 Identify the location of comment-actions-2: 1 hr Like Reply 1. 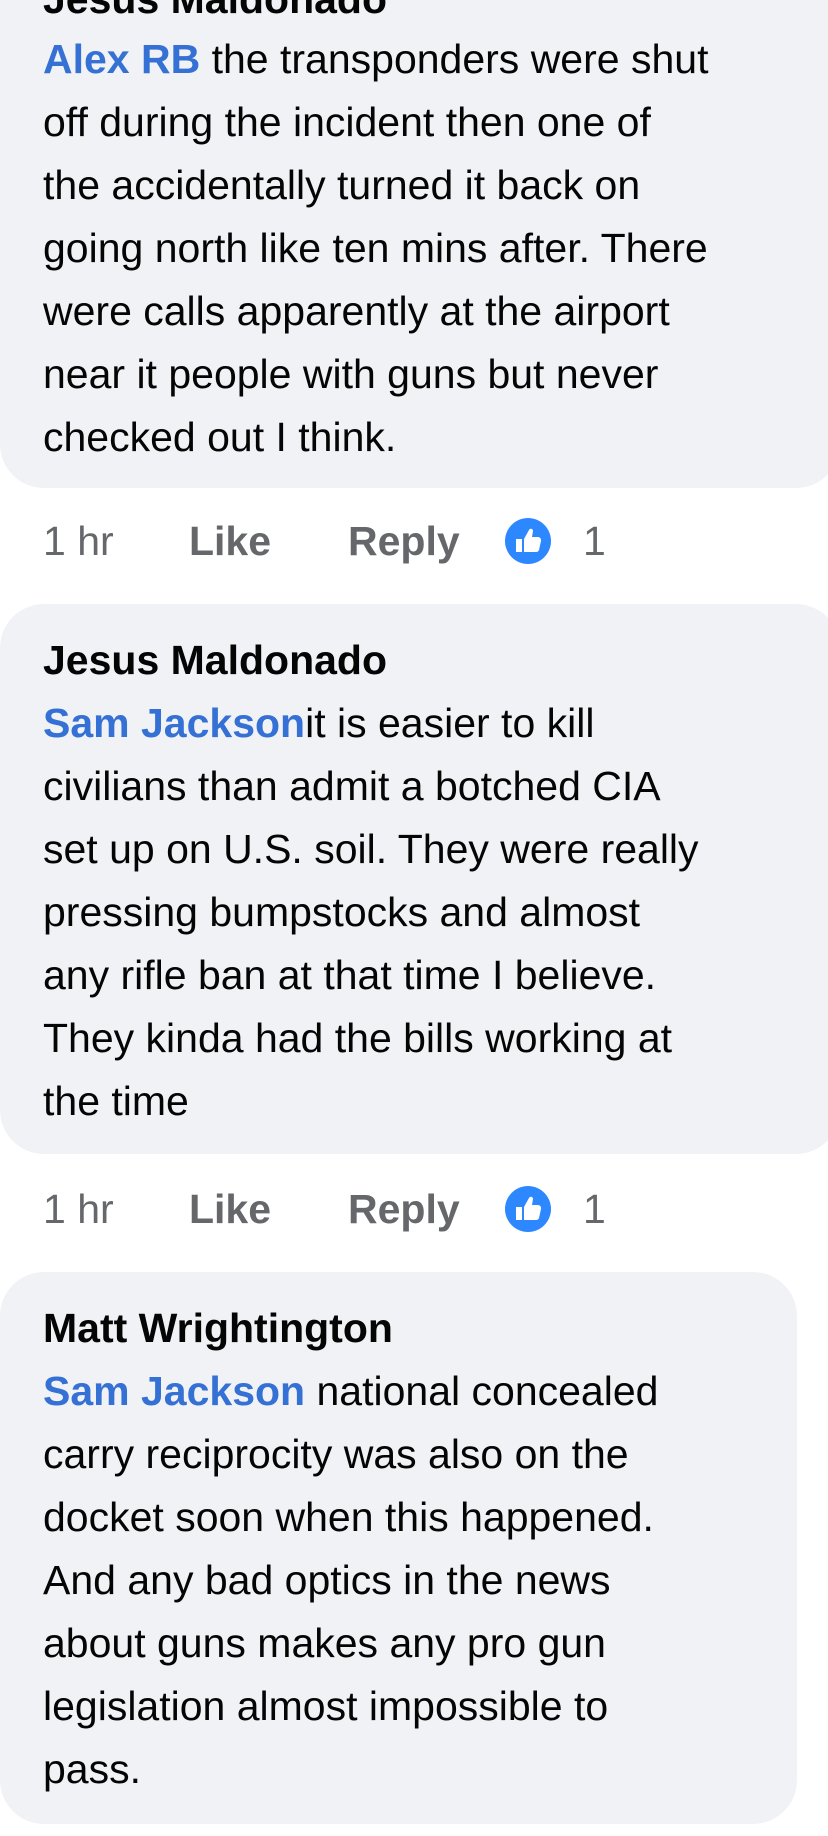
(343, 1209).